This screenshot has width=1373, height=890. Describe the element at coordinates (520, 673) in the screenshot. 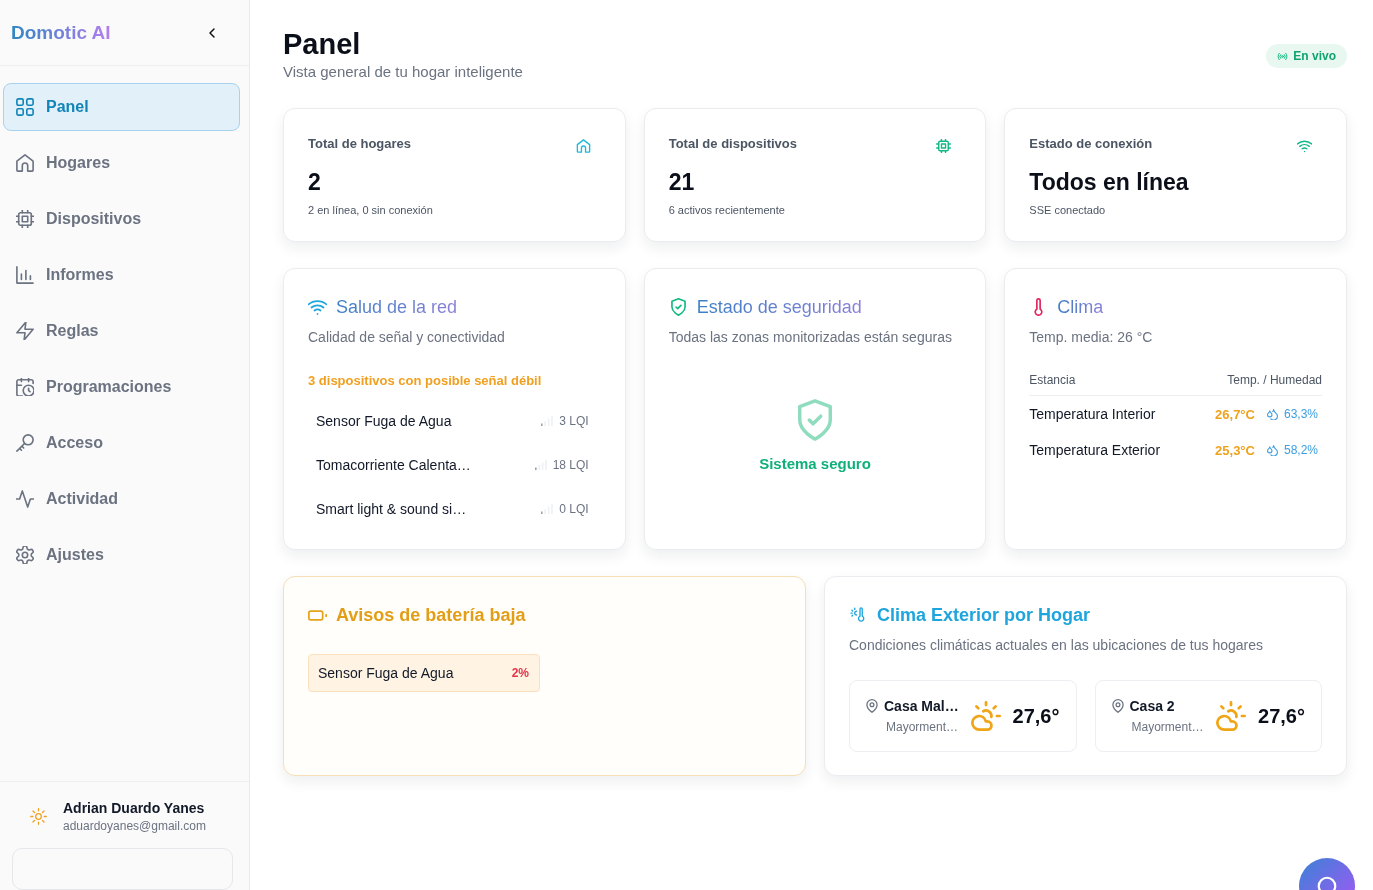

I see `battery-reading: 2%` at that location.